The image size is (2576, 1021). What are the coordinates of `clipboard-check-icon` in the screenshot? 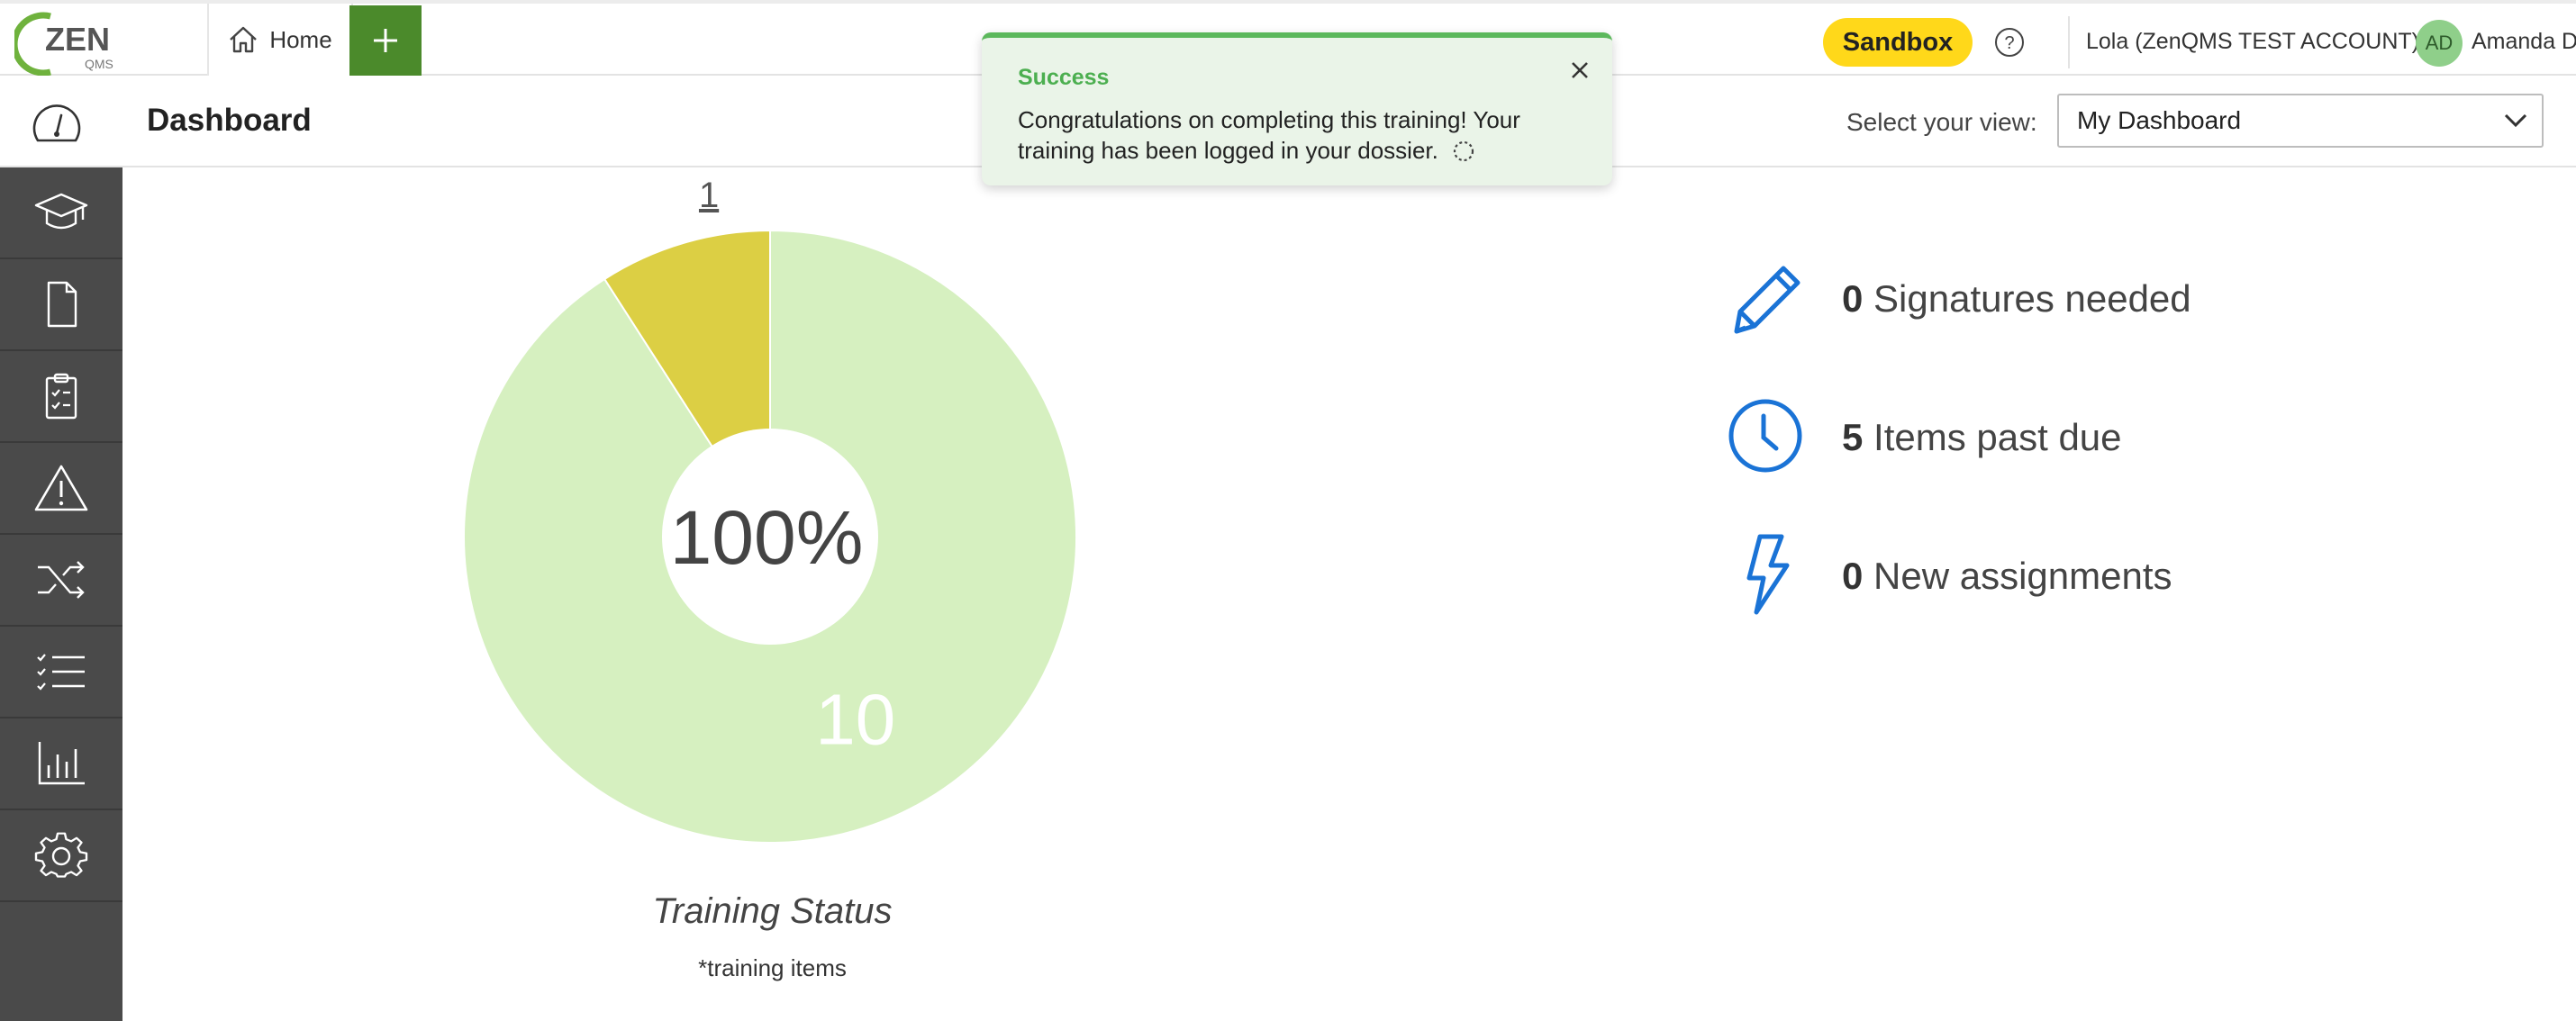 It's located at (61, 397).